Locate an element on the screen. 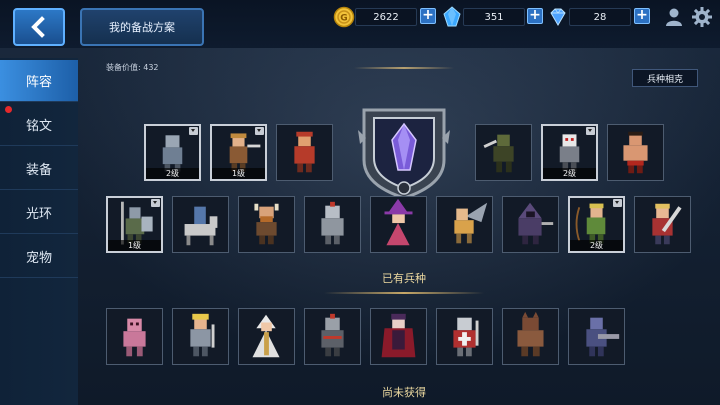 The width and height of the screenshot is (720, 405). diamond-icon is located at coordinates (558, 17).